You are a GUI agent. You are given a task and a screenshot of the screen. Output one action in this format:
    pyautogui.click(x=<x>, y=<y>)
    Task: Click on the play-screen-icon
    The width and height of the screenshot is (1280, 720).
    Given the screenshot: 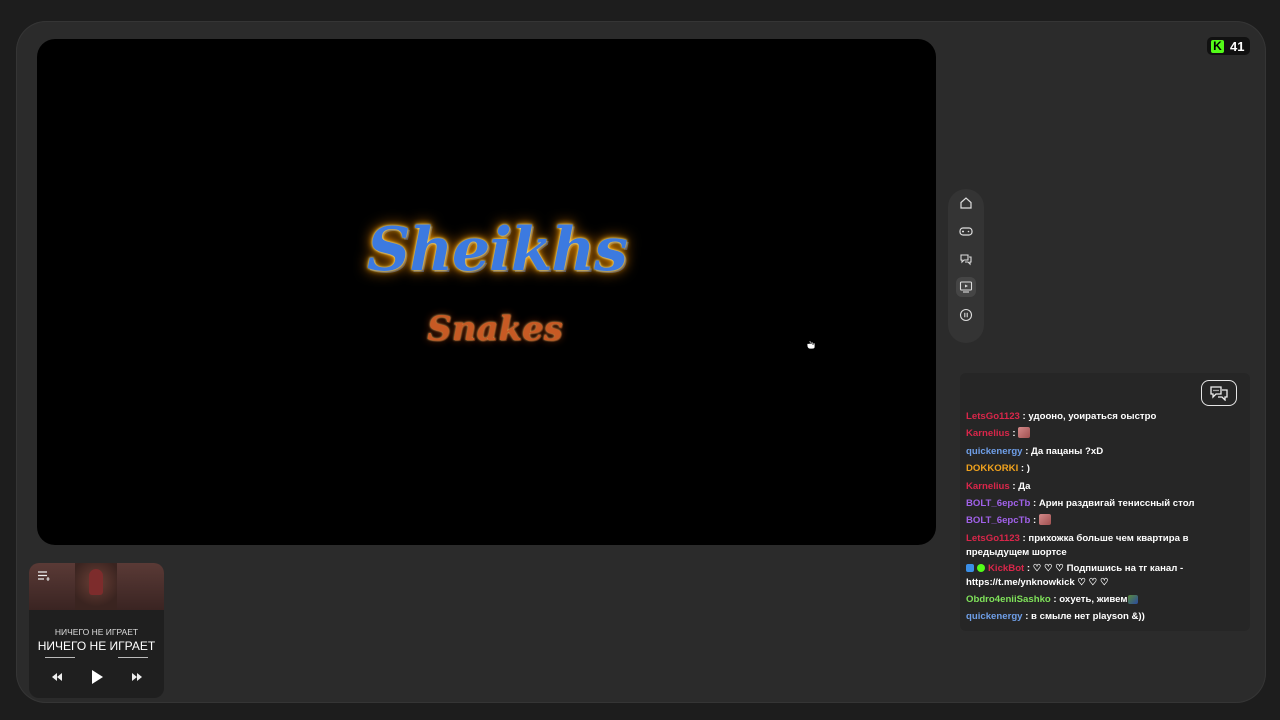 What is the action you would take?
    pyautogui.click(x=966, y=287)
    